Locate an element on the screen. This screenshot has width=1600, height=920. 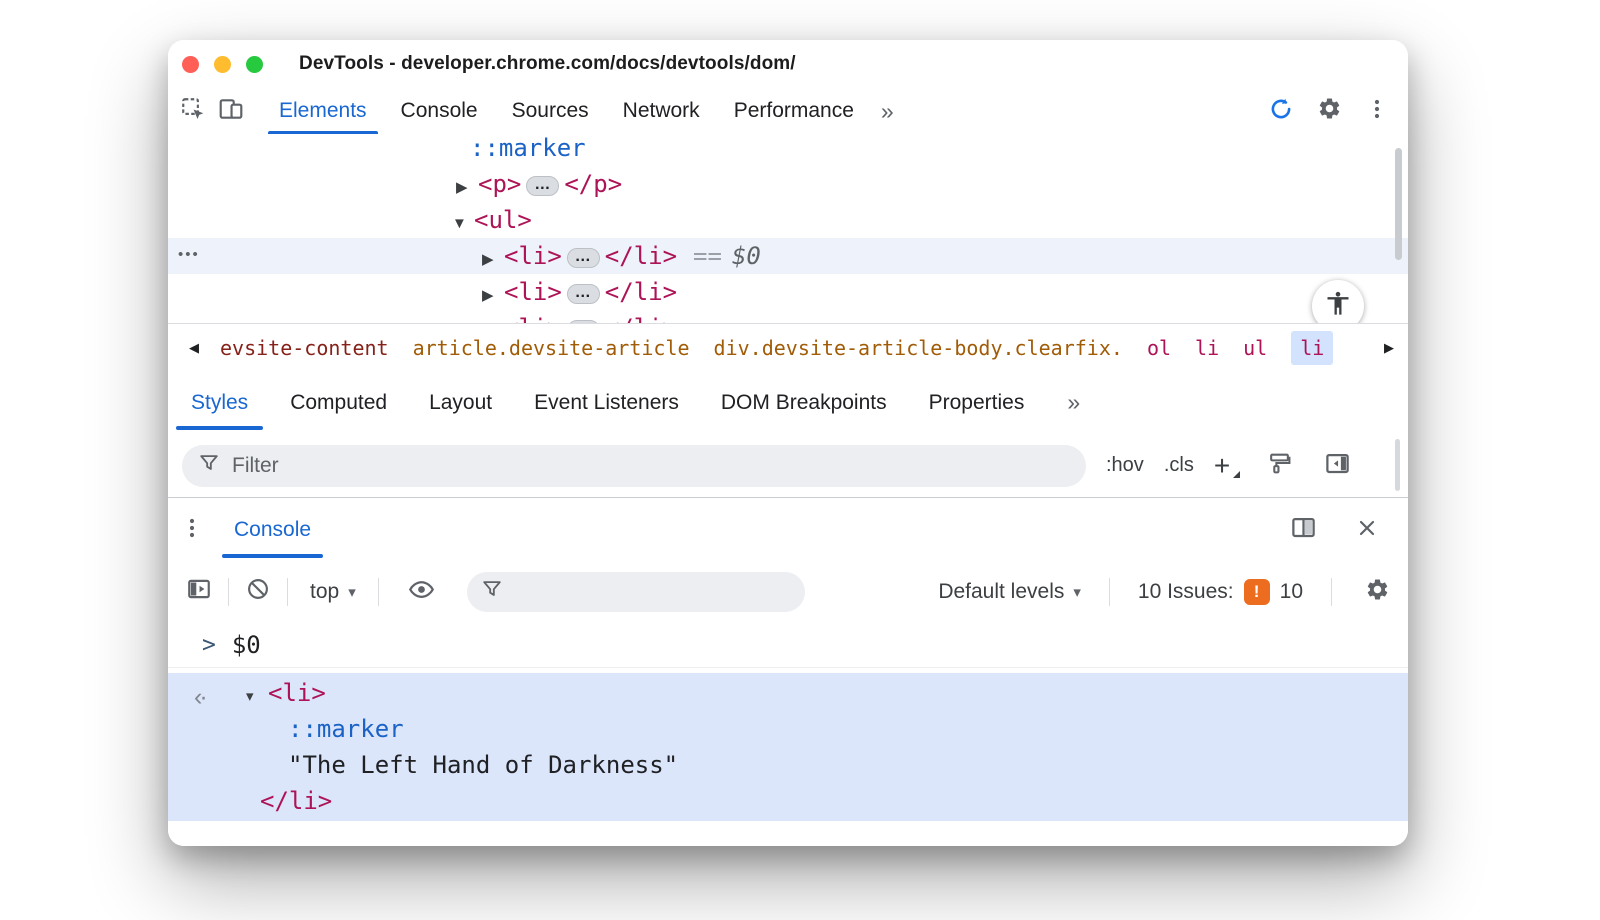
kebab-menu-icon is located at coordinates (192, 530).